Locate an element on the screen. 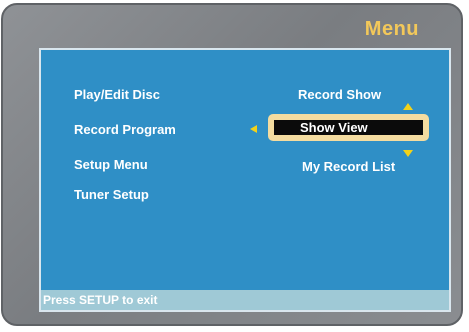 This screenshot has height=332, width=469. down-arrow-icon is located at coordinates (408, 153).